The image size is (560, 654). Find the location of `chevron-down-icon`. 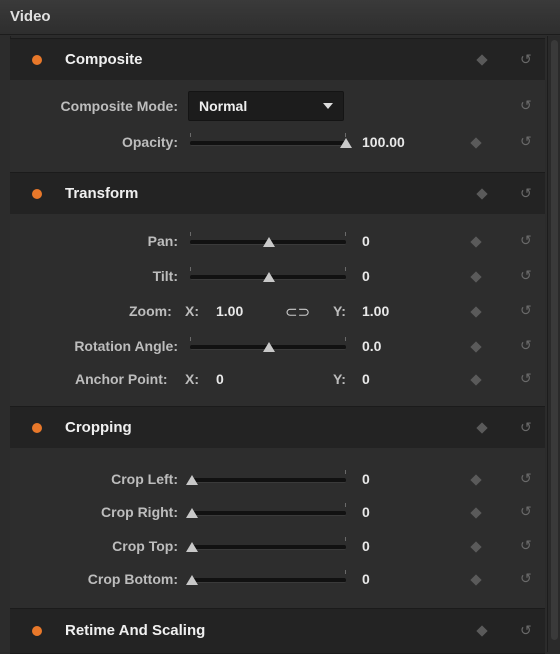

chevron-down-icon is located at coordinates (328, 106).